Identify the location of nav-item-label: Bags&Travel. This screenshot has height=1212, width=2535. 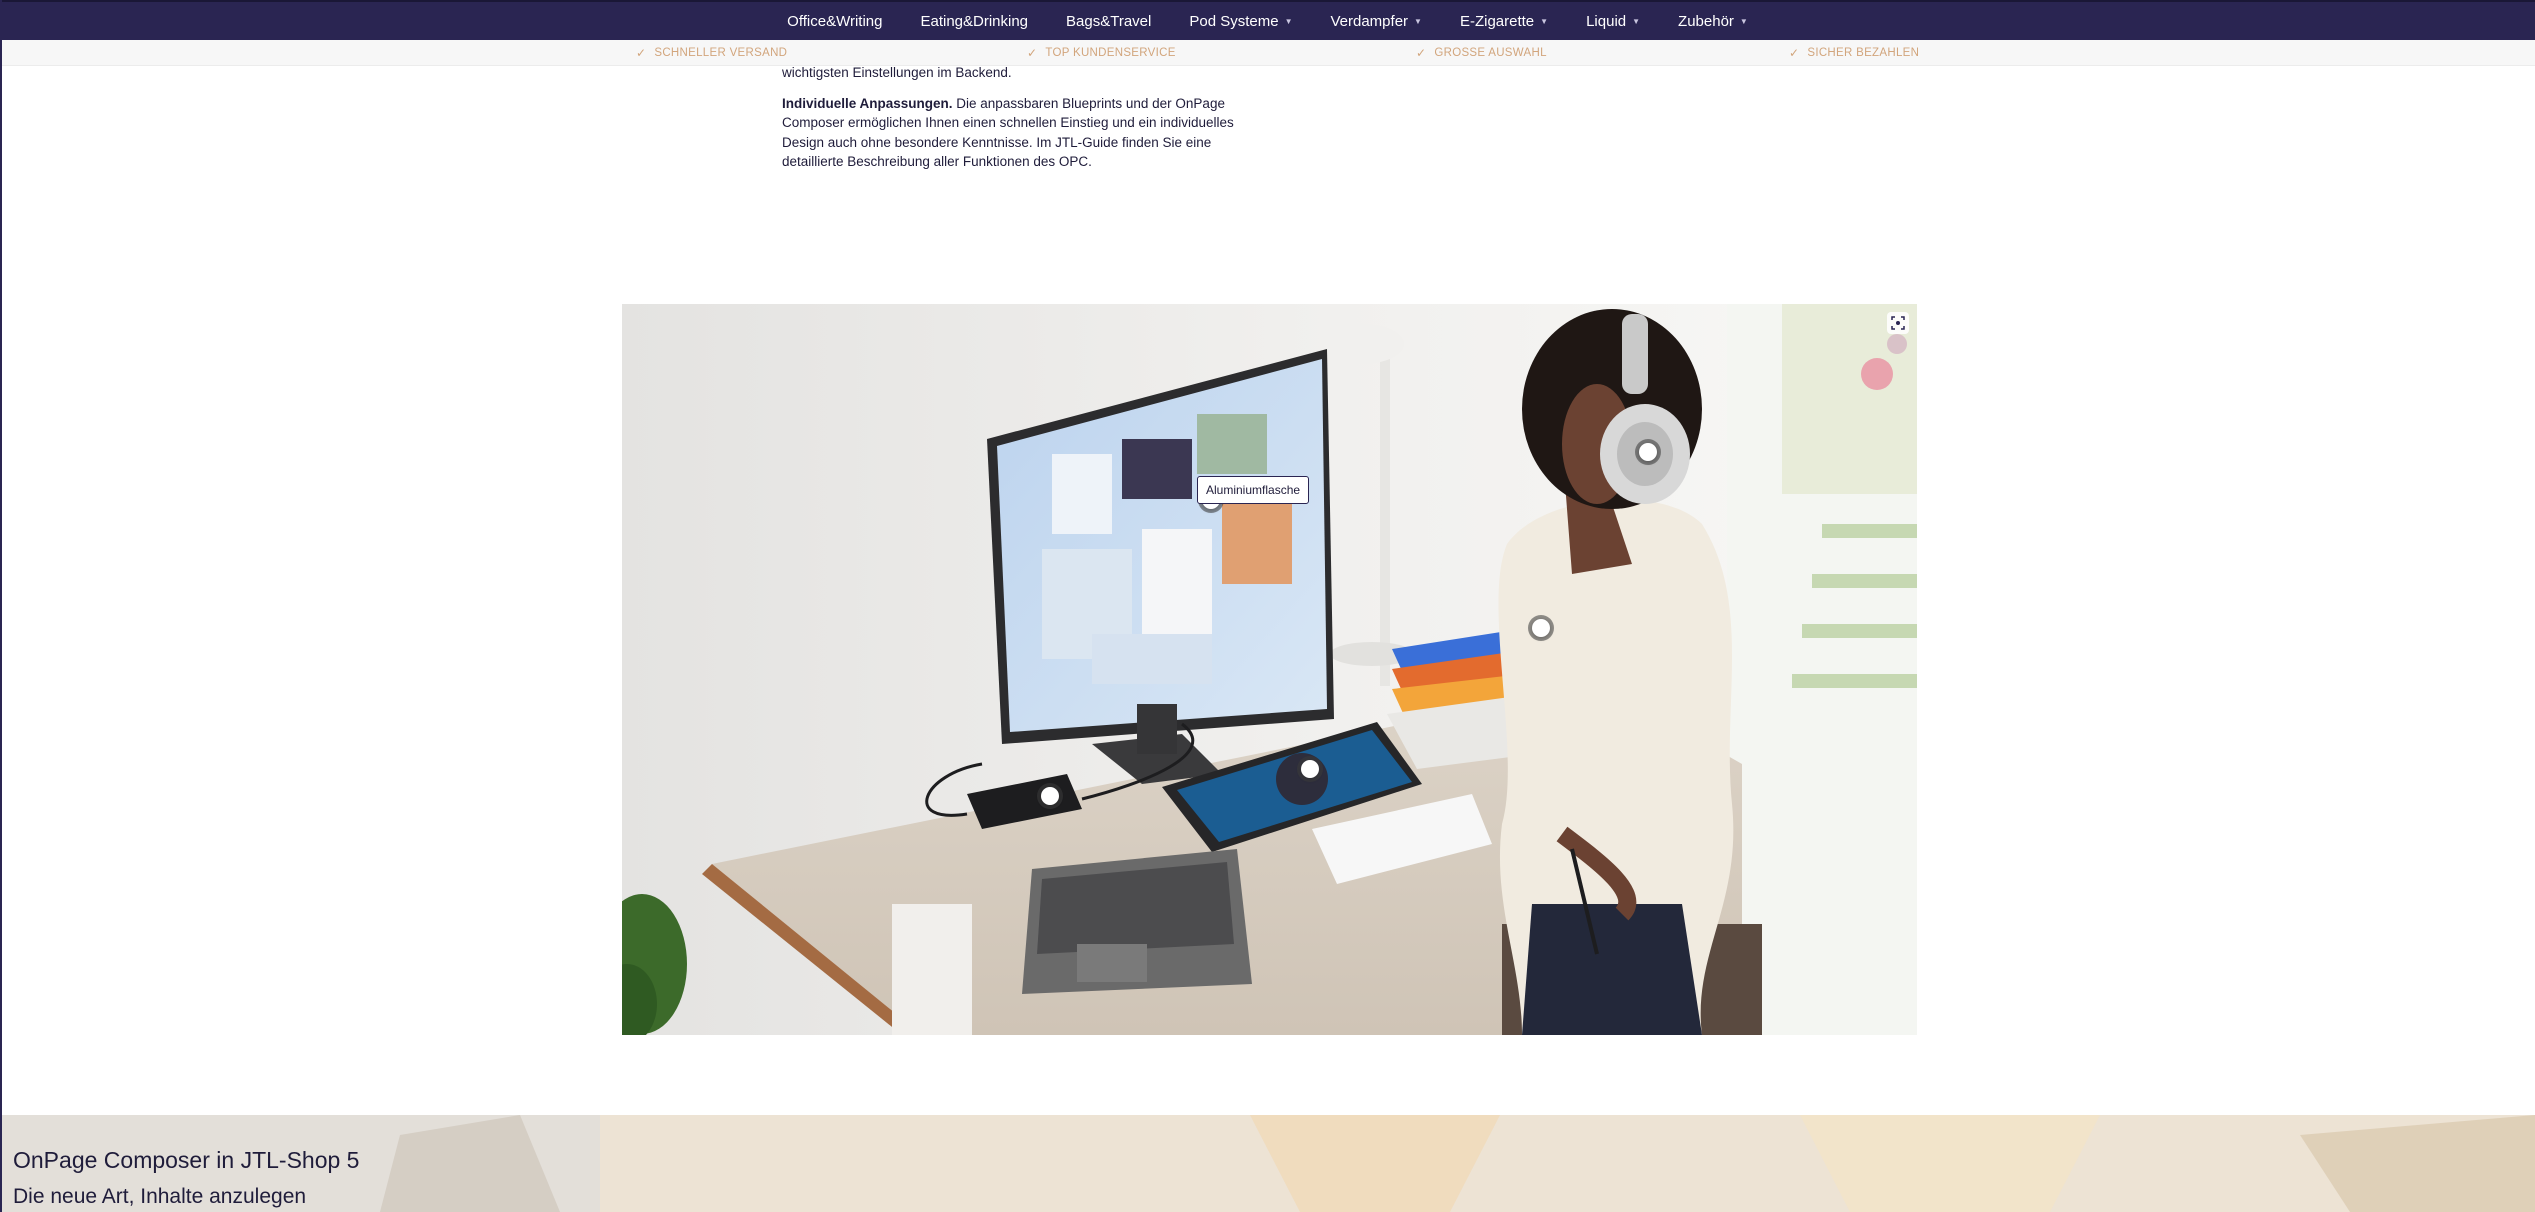
(1109, 21).